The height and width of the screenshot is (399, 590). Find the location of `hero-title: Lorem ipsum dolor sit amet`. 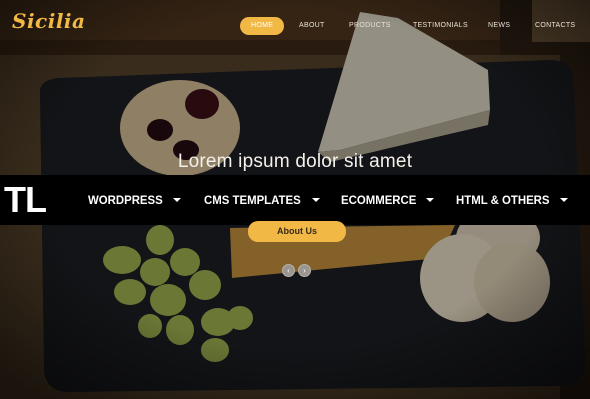

hero-title: Lorem ipsum dolor sit amet is located at coordinates (295, 161).